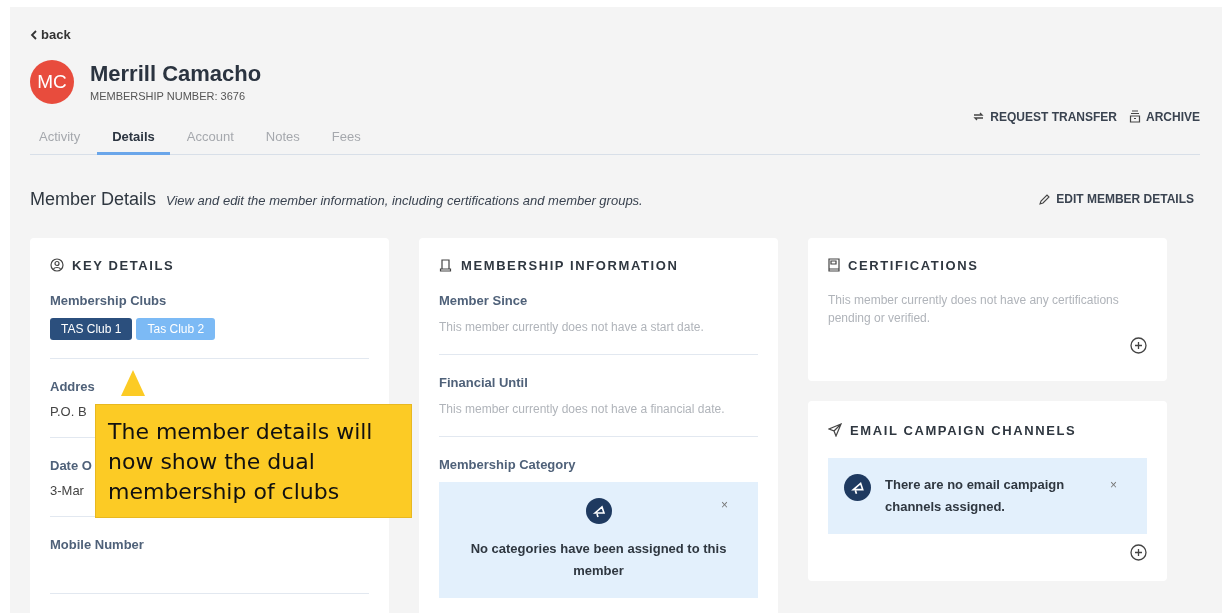 Image resolution: width=1225 pixels, height=613 pixels. I want to click on pencil-icon, so click(1045, 199).